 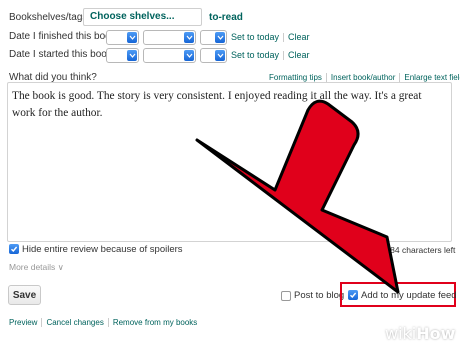 I want to click on wikihow-watermark: wikiHow, so click(x=420, y=333).